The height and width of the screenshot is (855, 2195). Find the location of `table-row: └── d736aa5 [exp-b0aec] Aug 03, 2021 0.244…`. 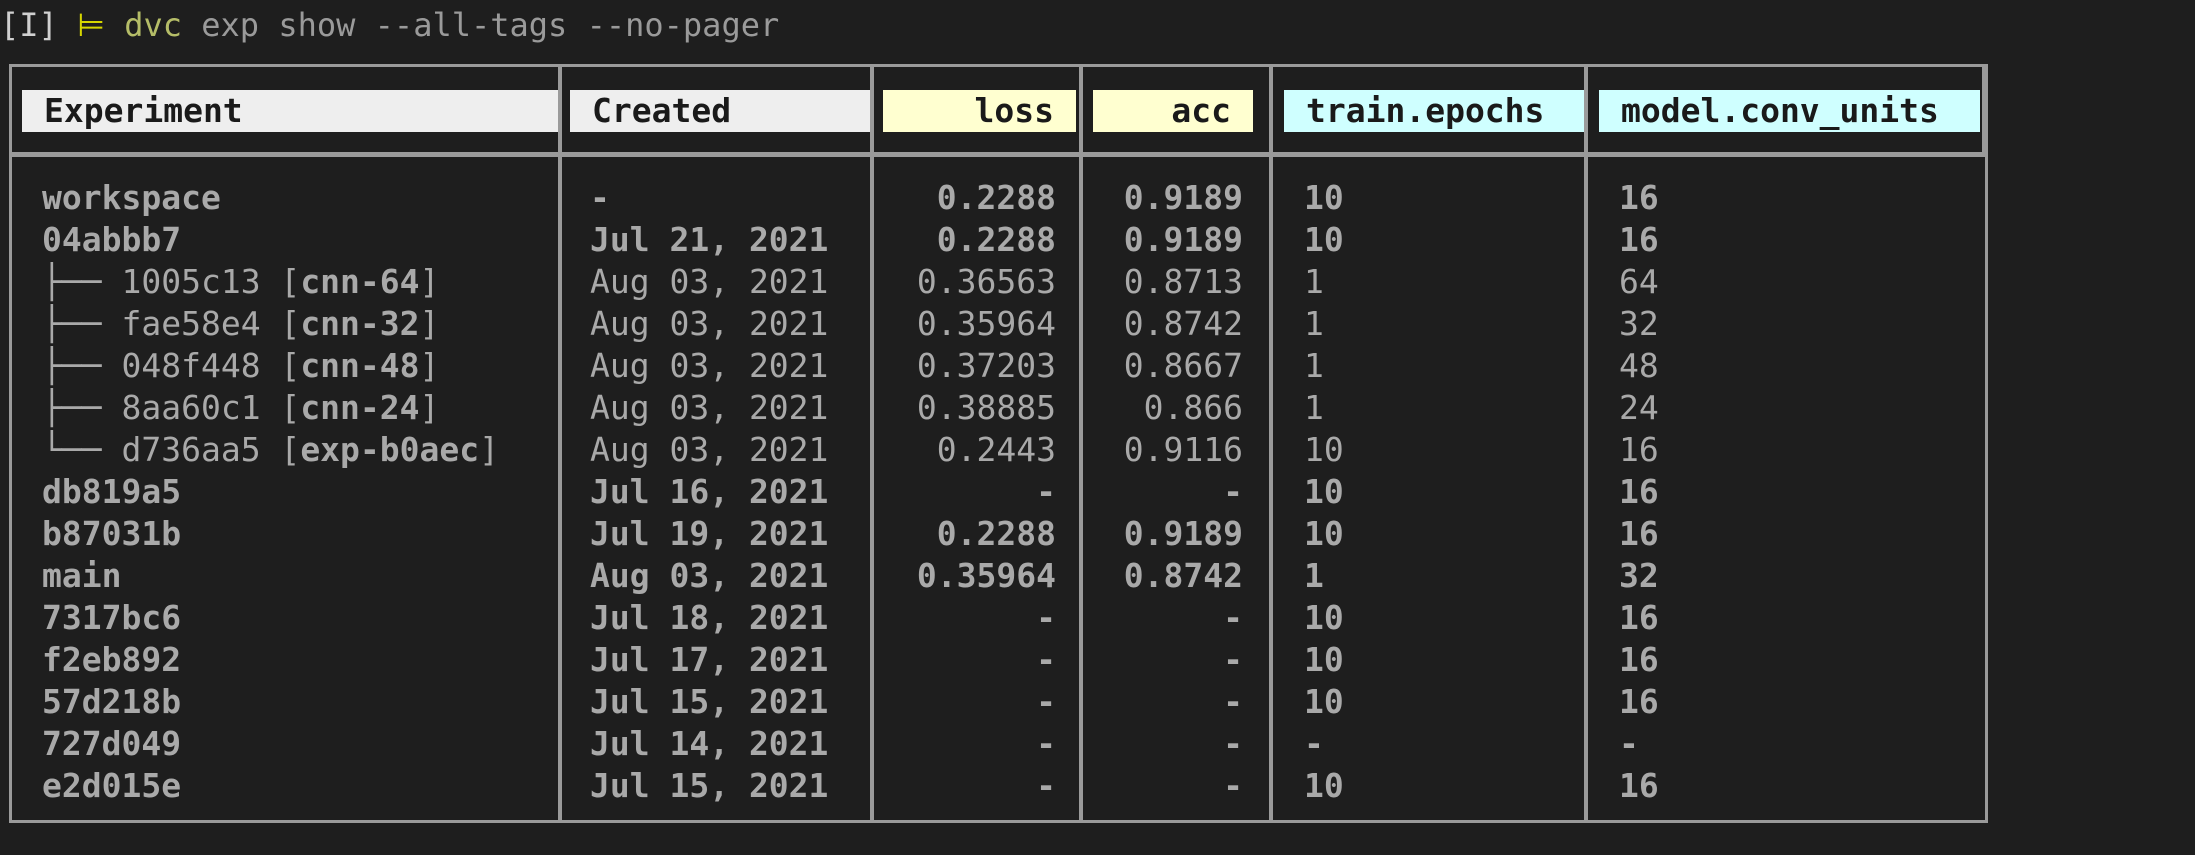

table-row: └── d736aa5 [exp-b0aec] Aug 03, 2021 0.244… is located at coordinates (998, 450).